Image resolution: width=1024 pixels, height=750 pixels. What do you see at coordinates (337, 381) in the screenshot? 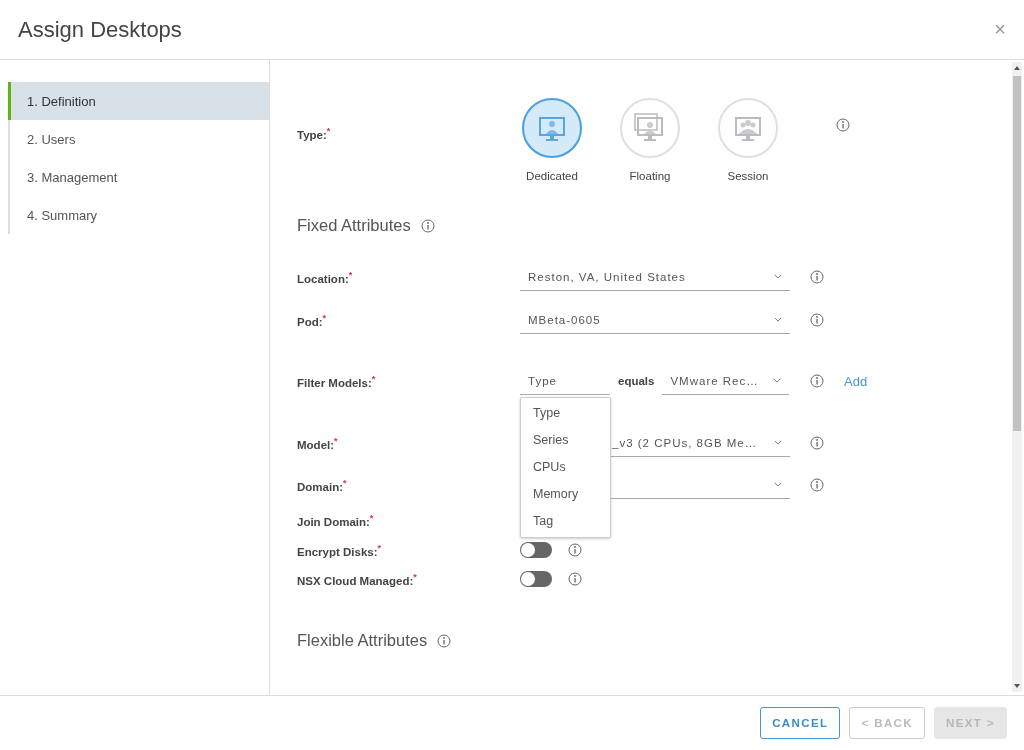
I see `field-label: Filter Models:$^{*}$` at bounding box center [337, 381].